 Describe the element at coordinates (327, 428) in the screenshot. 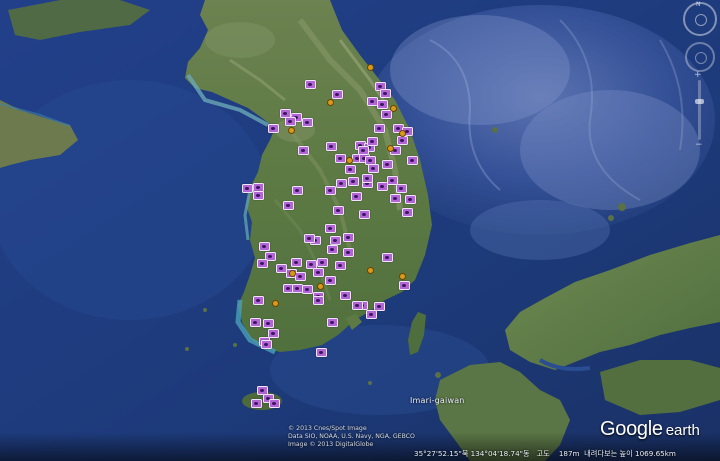

I see `credit-line: © 2013 Cnes/Spot Image` at that location.